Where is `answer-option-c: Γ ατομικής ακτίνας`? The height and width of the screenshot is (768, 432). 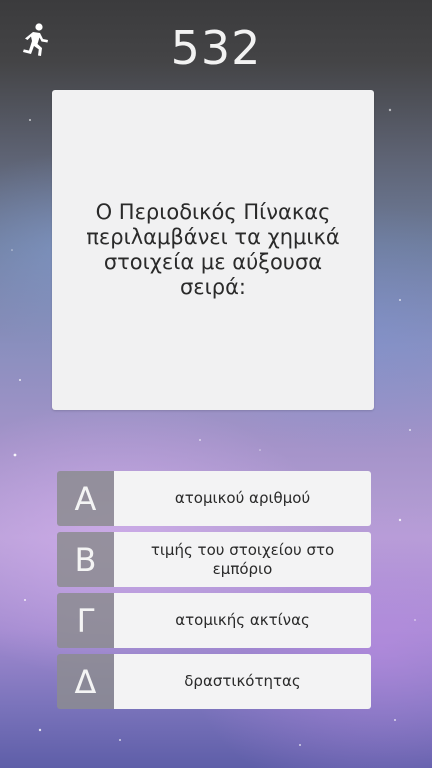
answer-option-c: Γ ατομικής ακτίνας is located at coordinates (214, 620).